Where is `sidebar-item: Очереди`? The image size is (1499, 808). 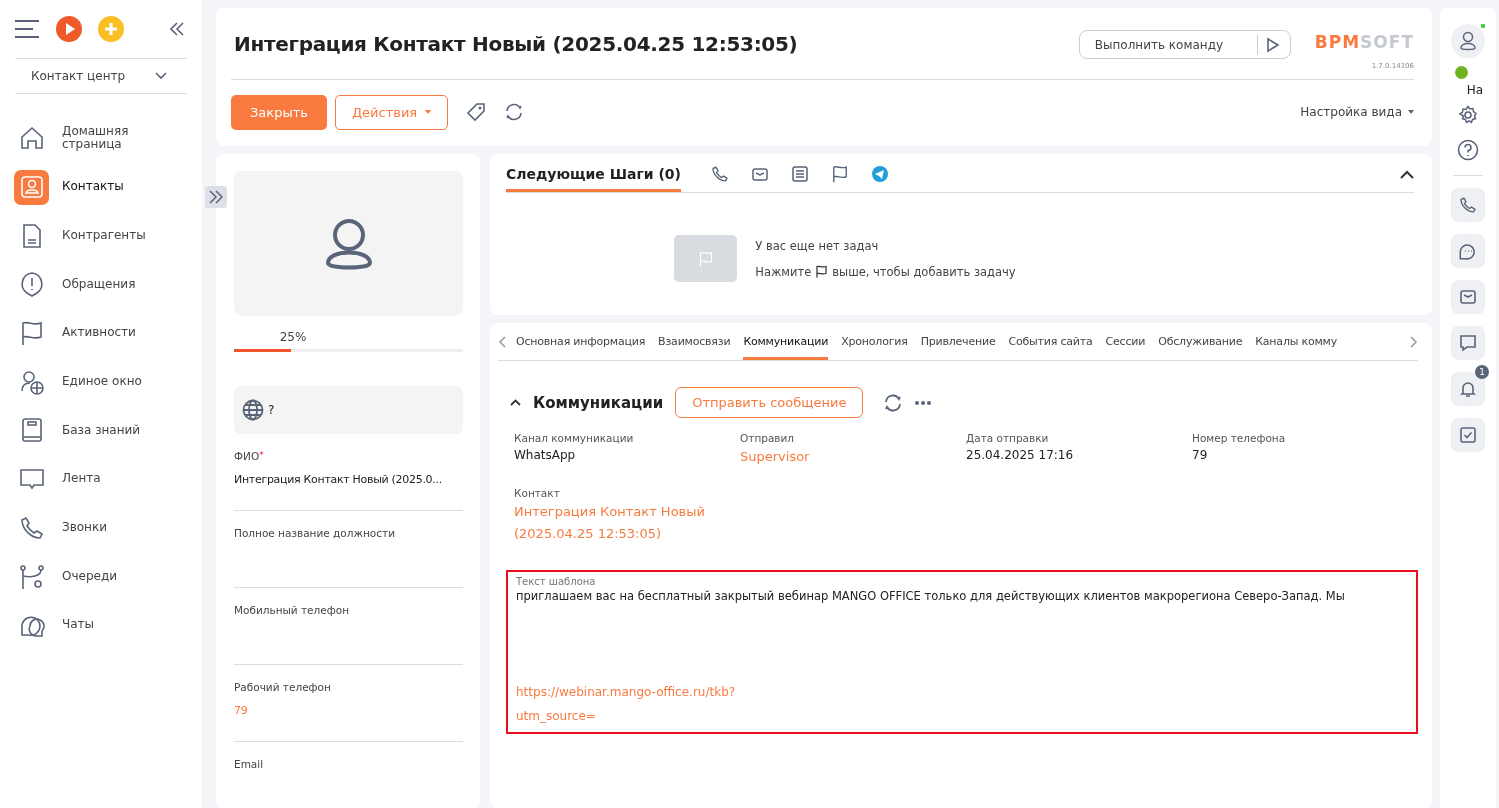 sidebar-item: Очереди is located at coordinates (101, 576).